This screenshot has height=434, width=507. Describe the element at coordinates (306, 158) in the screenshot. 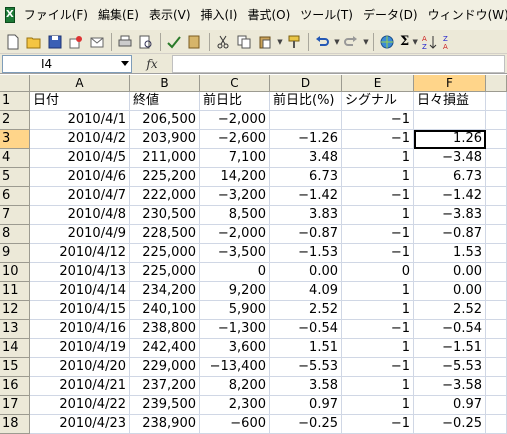

I see `cell-d4: 3.48` at that location.